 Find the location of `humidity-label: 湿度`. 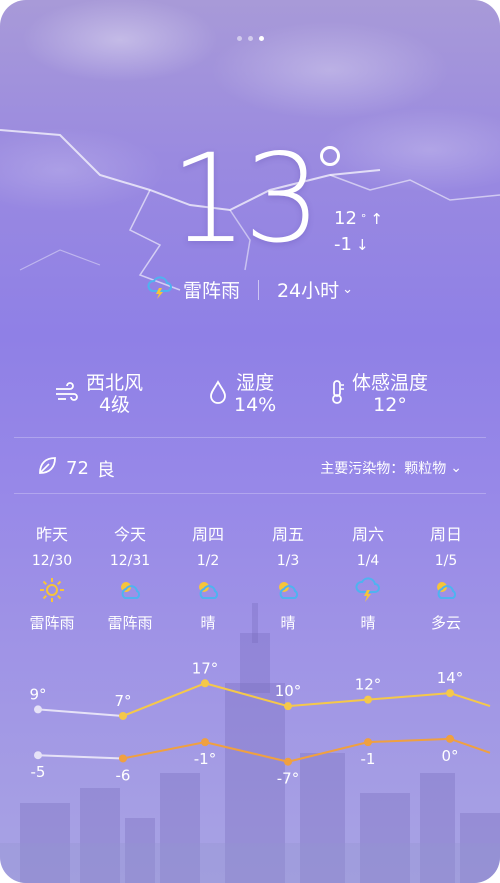

humidity-label: 湿度 is located at coordinates (255, 383).